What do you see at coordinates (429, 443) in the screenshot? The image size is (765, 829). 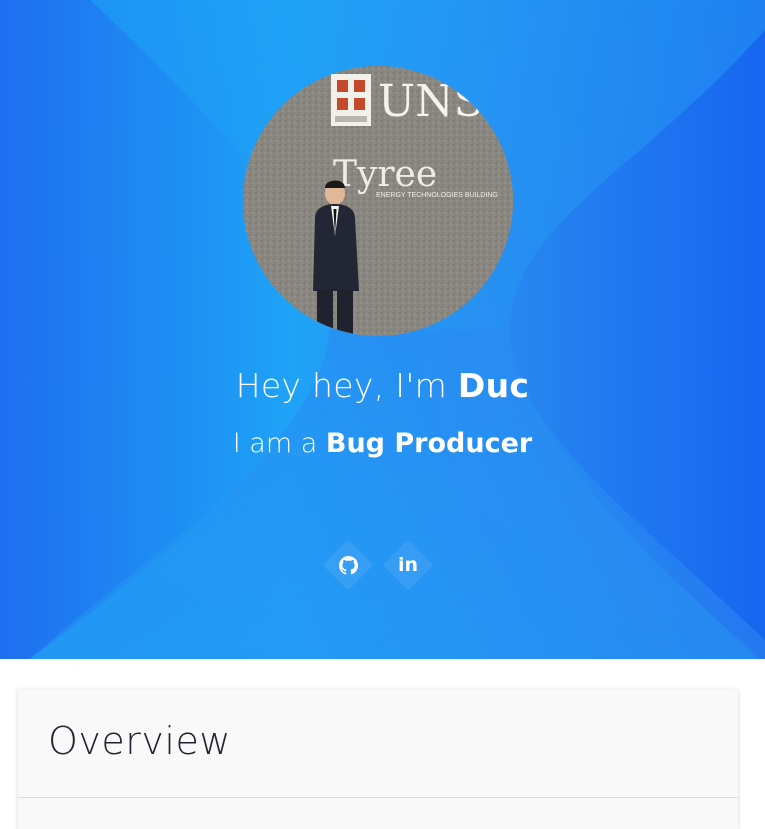 I see `role-title: Bug Producer` at bounding box center [429, 443].